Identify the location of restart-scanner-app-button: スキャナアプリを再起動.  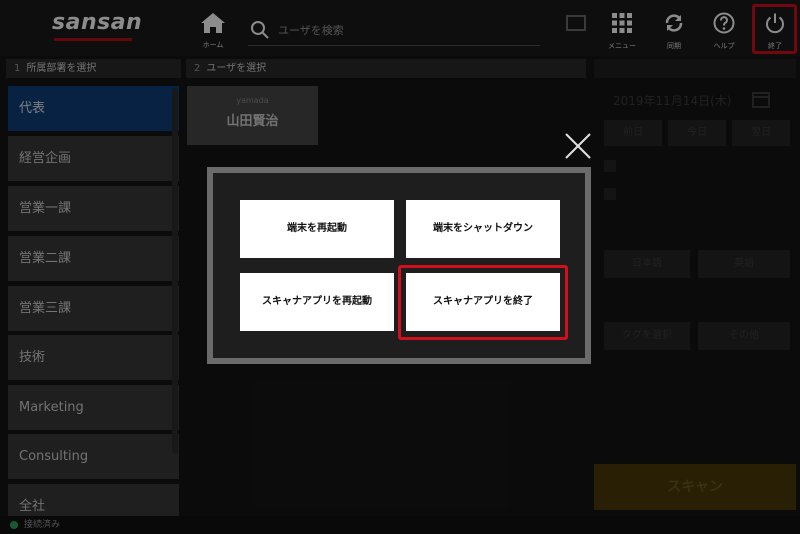
(317, 302).